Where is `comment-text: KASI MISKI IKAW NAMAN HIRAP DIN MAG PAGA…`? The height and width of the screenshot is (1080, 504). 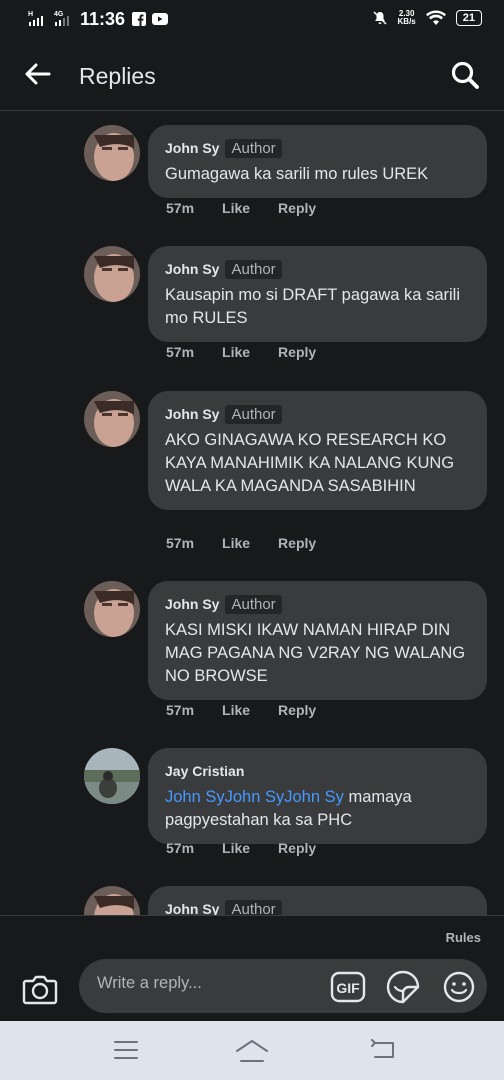
comment-text: KASI MISKI IKAW NAMAN HIRAP DIN MAG PAGA… is located at coordinates (315, 653).